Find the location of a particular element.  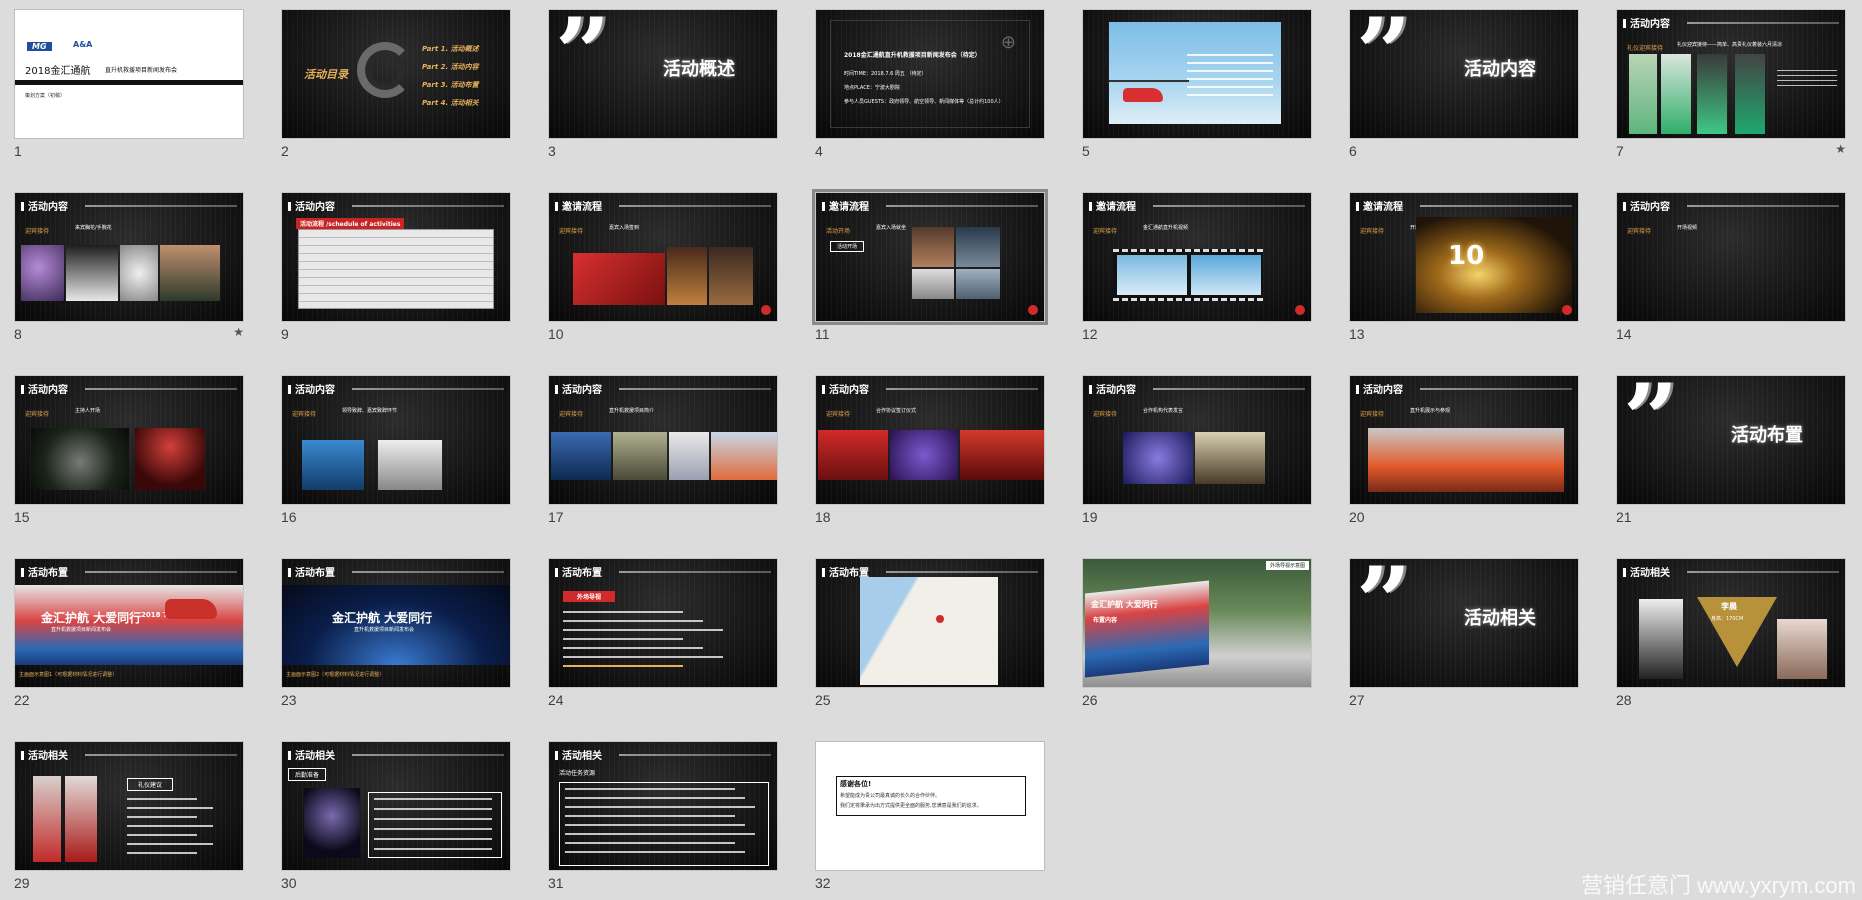

slide-number: 31 is located at coordinates (556, 883).